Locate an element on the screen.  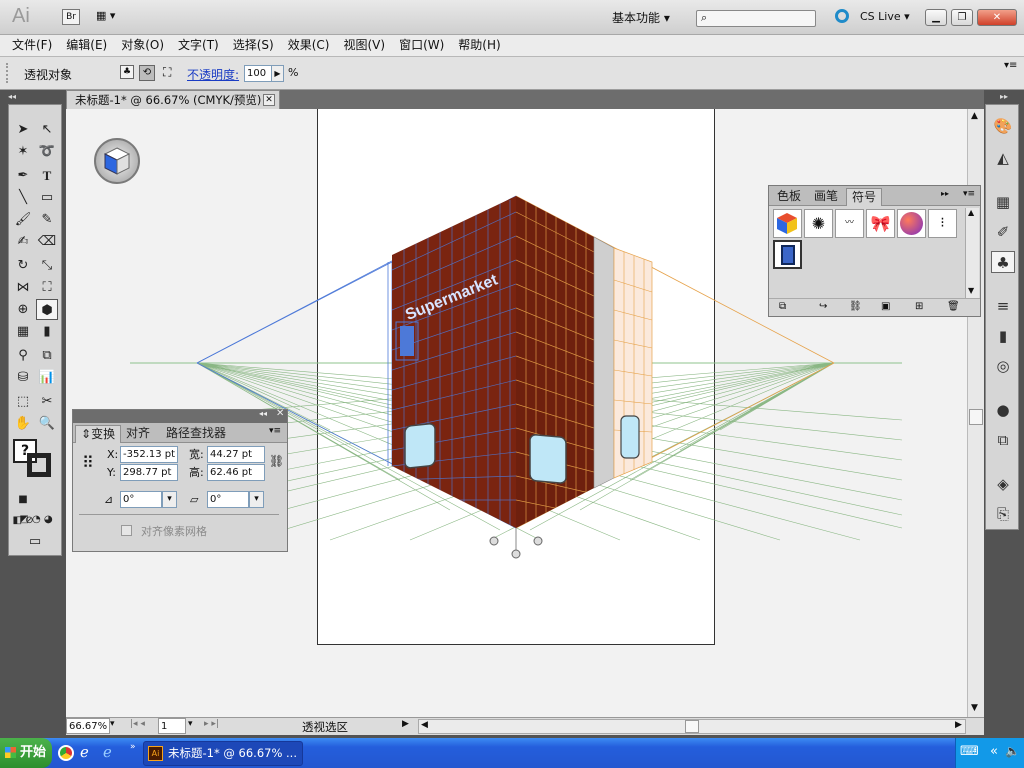
browser-quicklaunch-icon: ℯ is located at coordinates (107, 752).